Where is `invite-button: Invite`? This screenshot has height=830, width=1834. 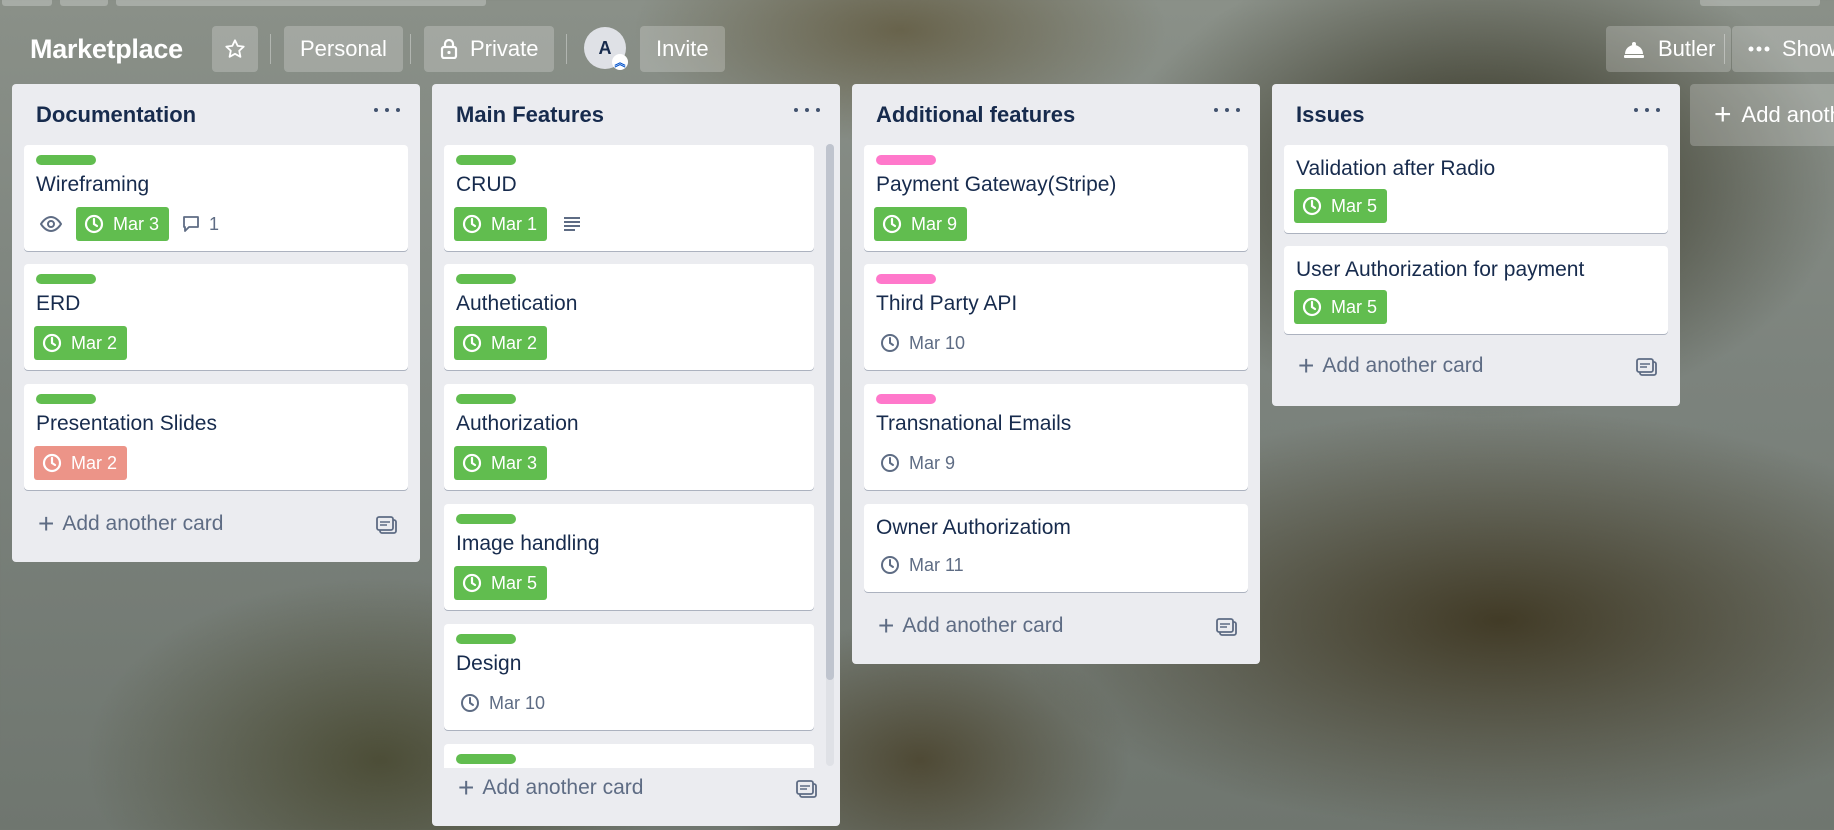 invite-button: Invite is located at coordinates (682, 49).